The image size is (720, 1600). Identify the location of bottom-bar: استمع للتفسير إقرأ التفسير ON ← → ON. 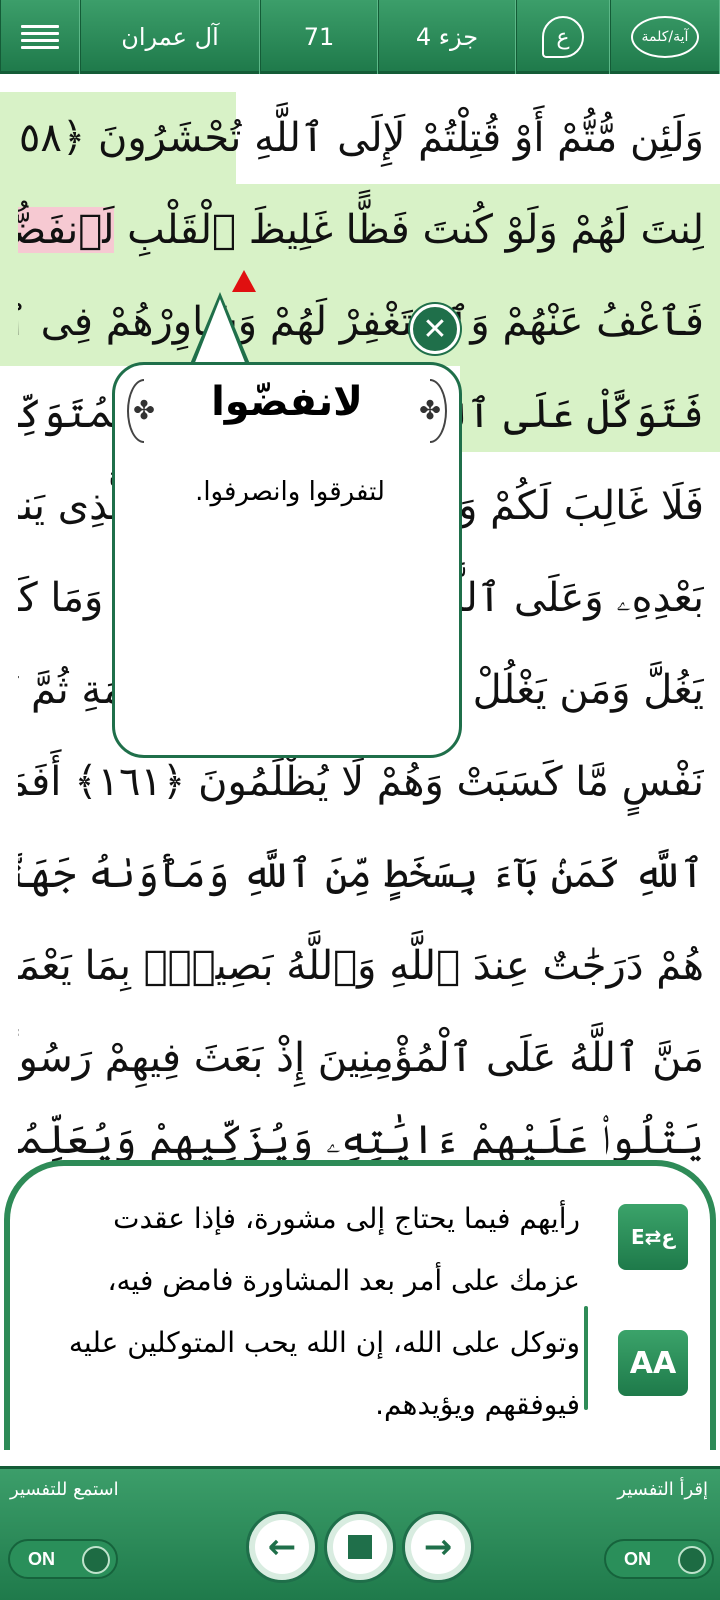
(360, 1533).